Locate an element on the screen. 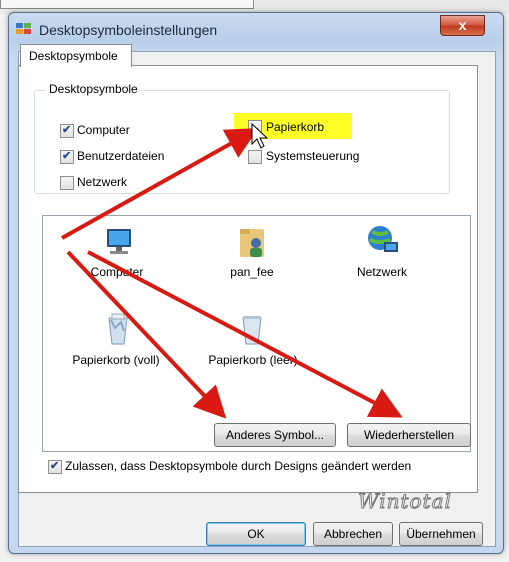 The height and width of the screenshot is (562, 509). mouse-cursor-icon is located at coordinates (260, 135).